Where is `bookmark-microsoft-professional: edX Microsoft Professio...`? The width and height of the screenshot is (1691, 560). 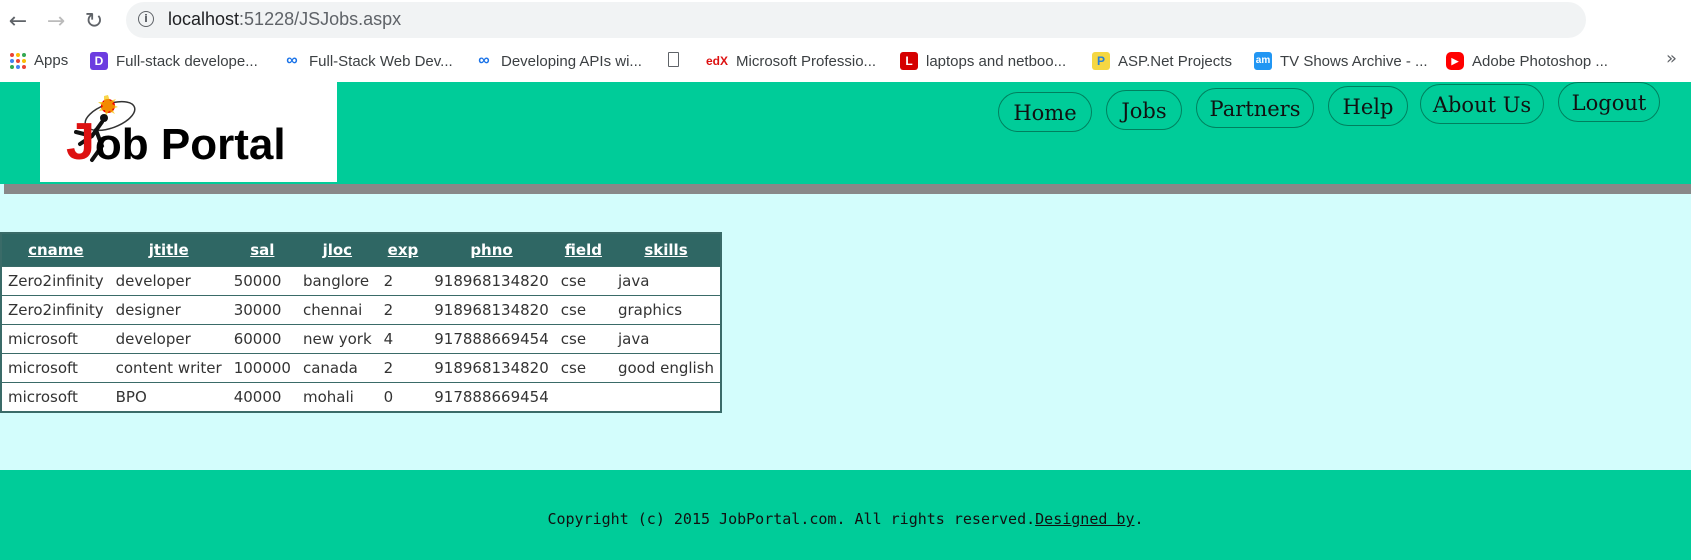 bookmark-microsoft-professional: edX Microsoft Professio... is located at coordinates (791, 61).